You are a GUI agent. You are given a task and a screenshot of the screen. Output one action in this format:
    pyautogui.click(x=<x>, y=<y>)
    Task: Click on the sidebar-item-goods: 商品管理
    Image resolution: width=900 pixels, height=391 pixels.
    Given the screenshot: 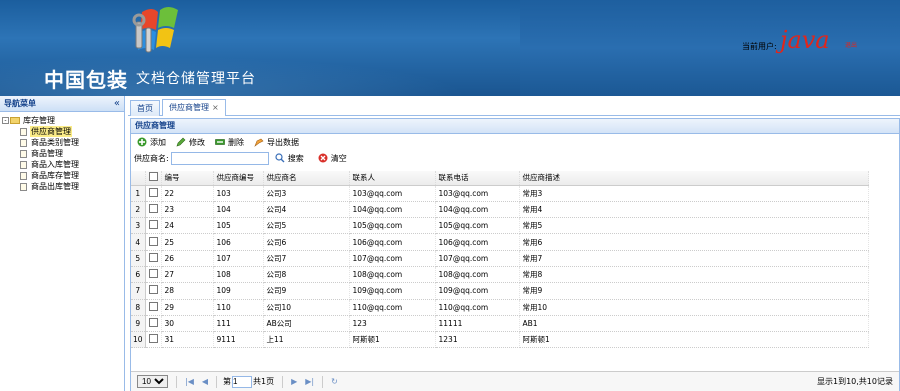 What is the action you would take?
    pyautogui.click(x=62, y=153)
    